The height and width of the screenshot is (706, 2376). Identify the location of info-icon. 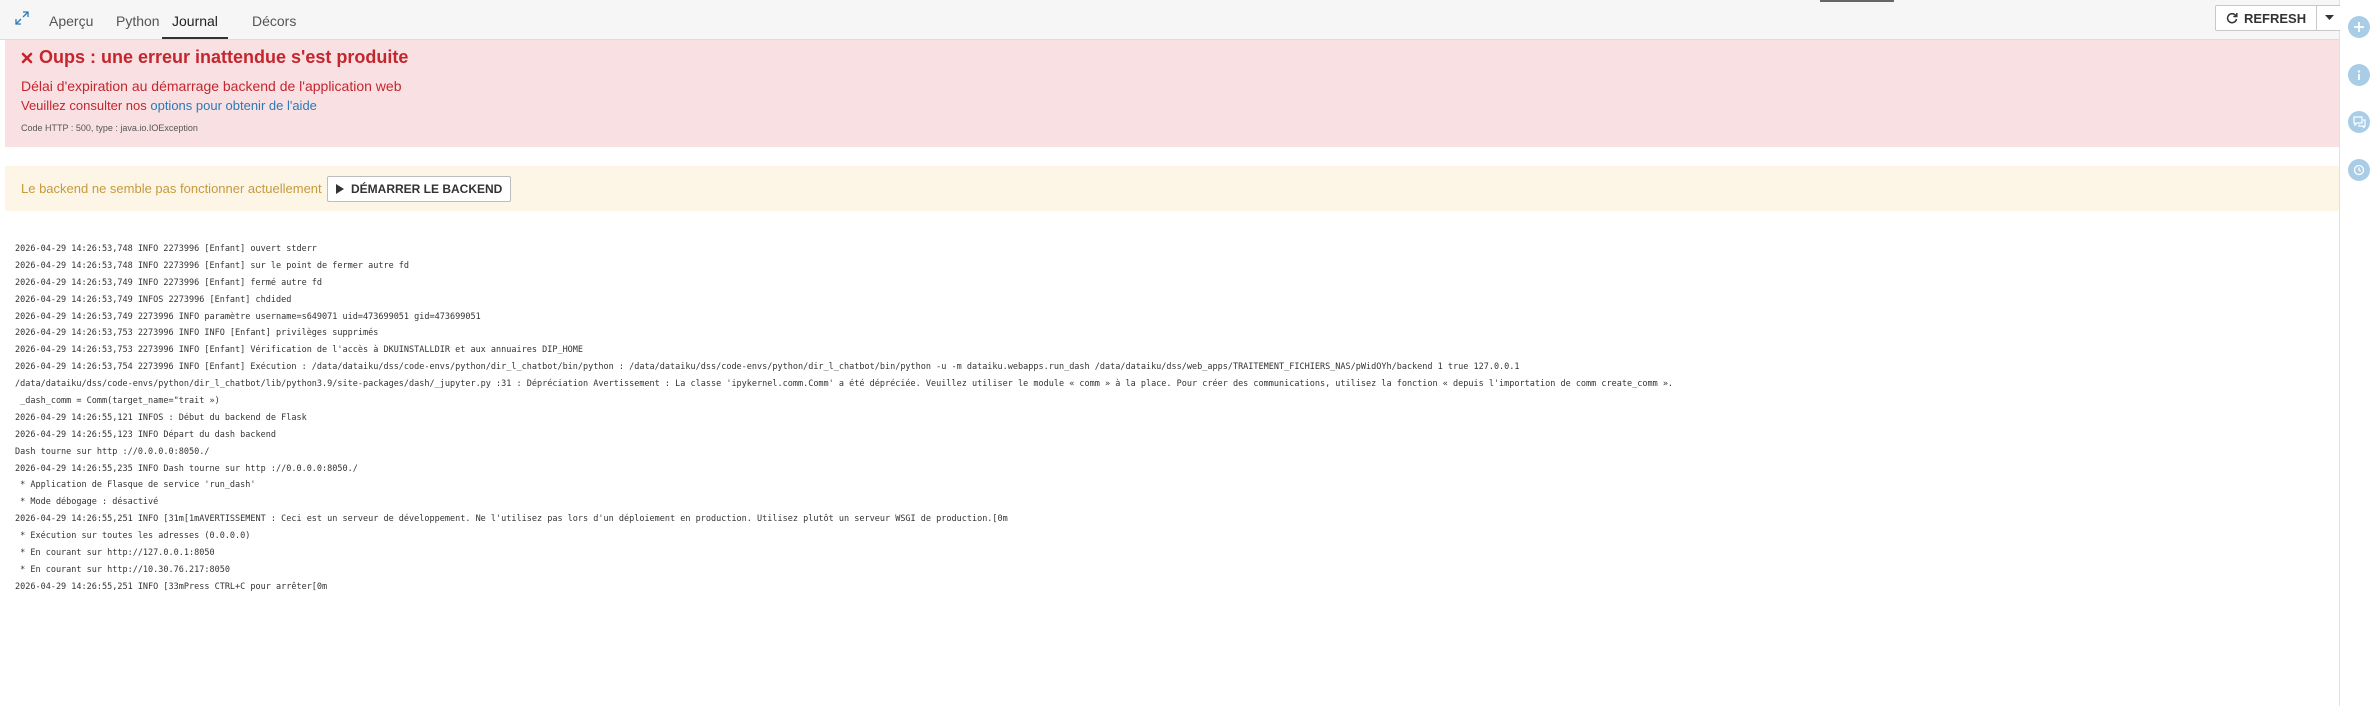
(2359, 75).